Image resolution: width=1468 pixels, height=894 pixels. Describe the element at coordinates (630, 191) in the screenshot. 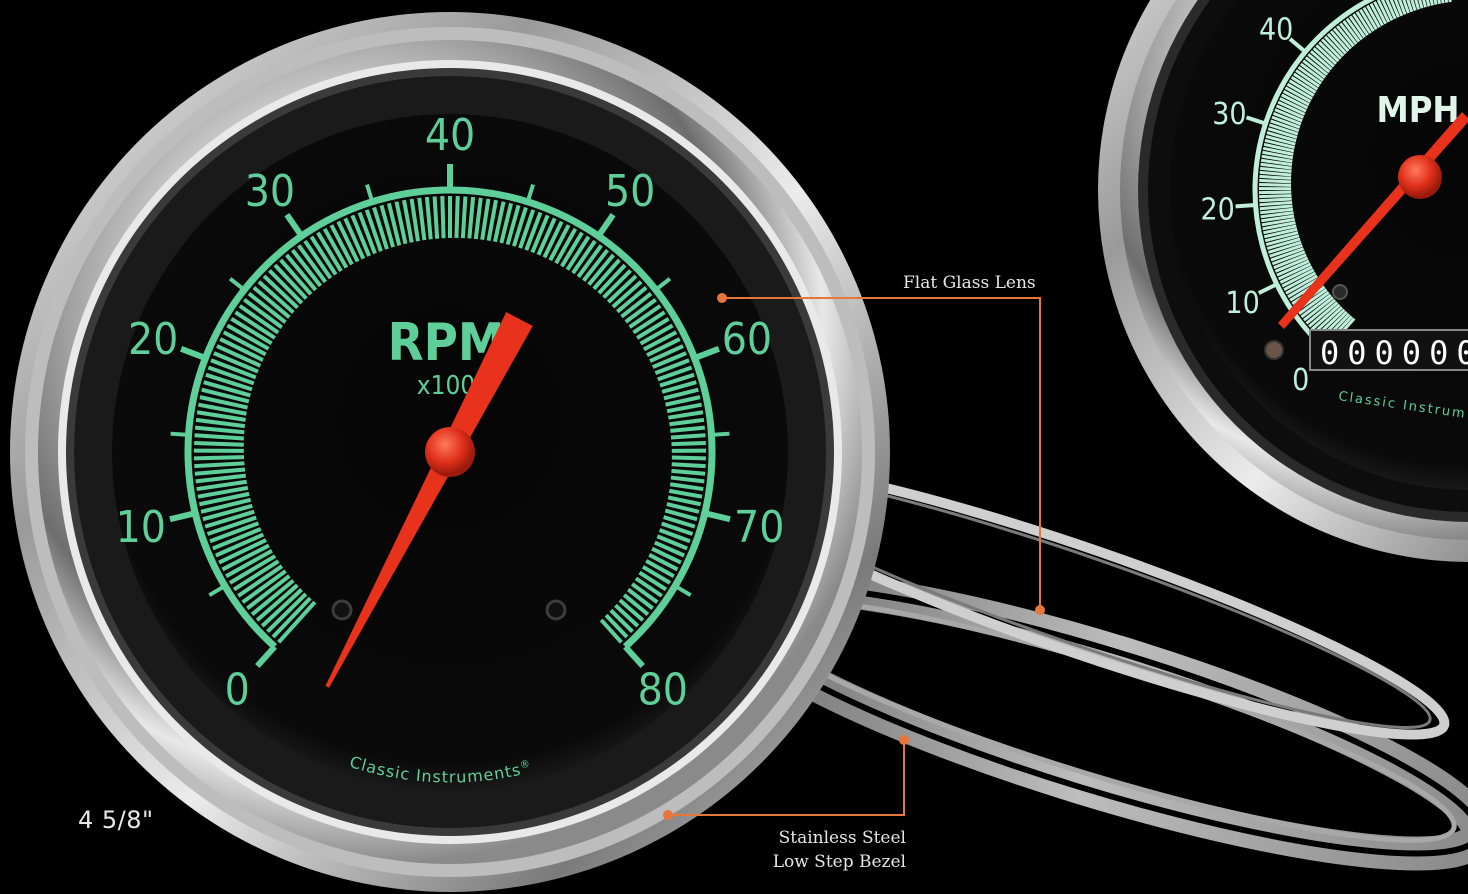

I see `tachometer-scale-label: 50` at that location.